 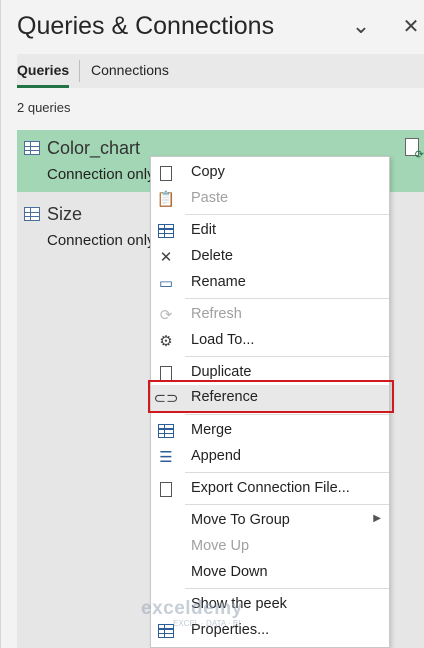 I want to click on submenu-arrow-icon: ▶, so click(x=377, y=518).